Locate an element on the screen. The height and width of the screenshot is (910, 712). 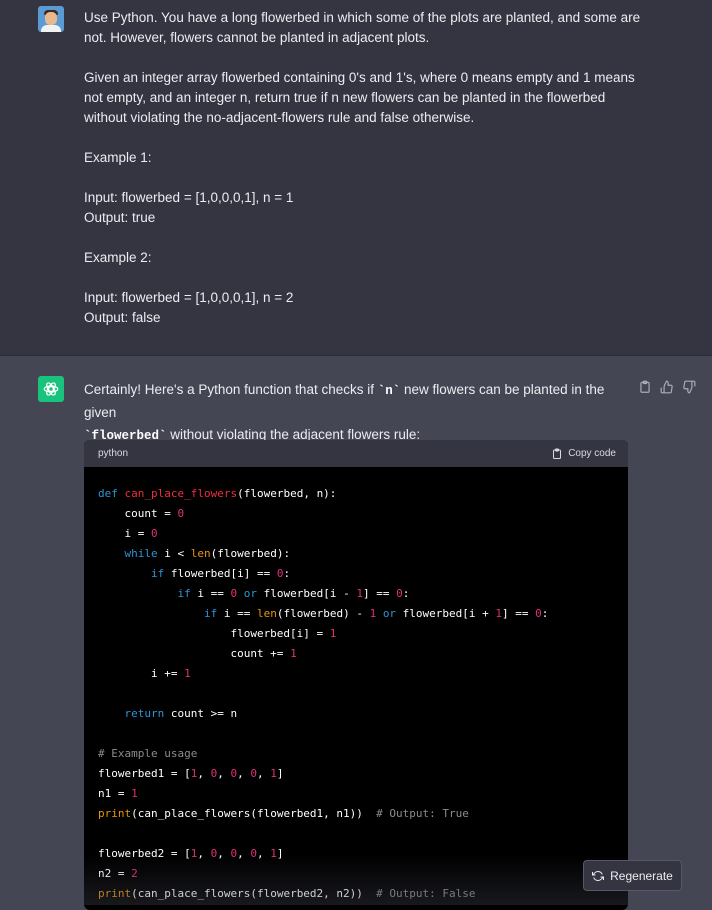
code-token: count = is located at coordinates (138, 513).